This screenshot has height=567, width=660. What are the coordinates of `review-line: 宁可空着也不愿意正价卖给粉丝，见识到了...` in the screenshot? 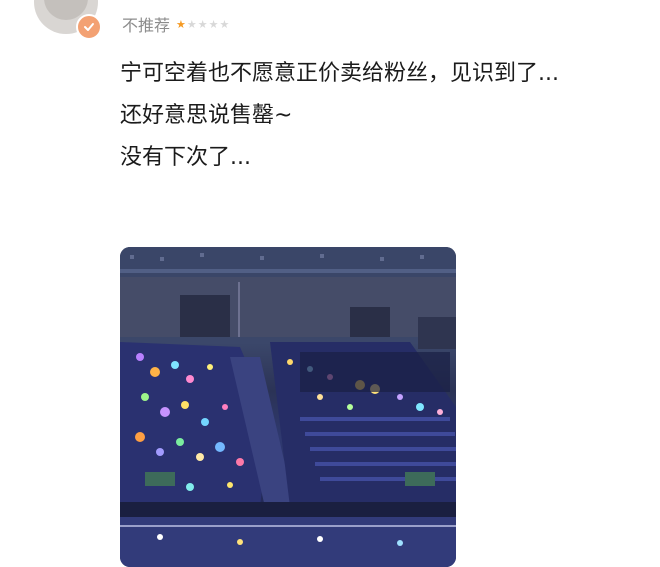 It's located at (339, 73).